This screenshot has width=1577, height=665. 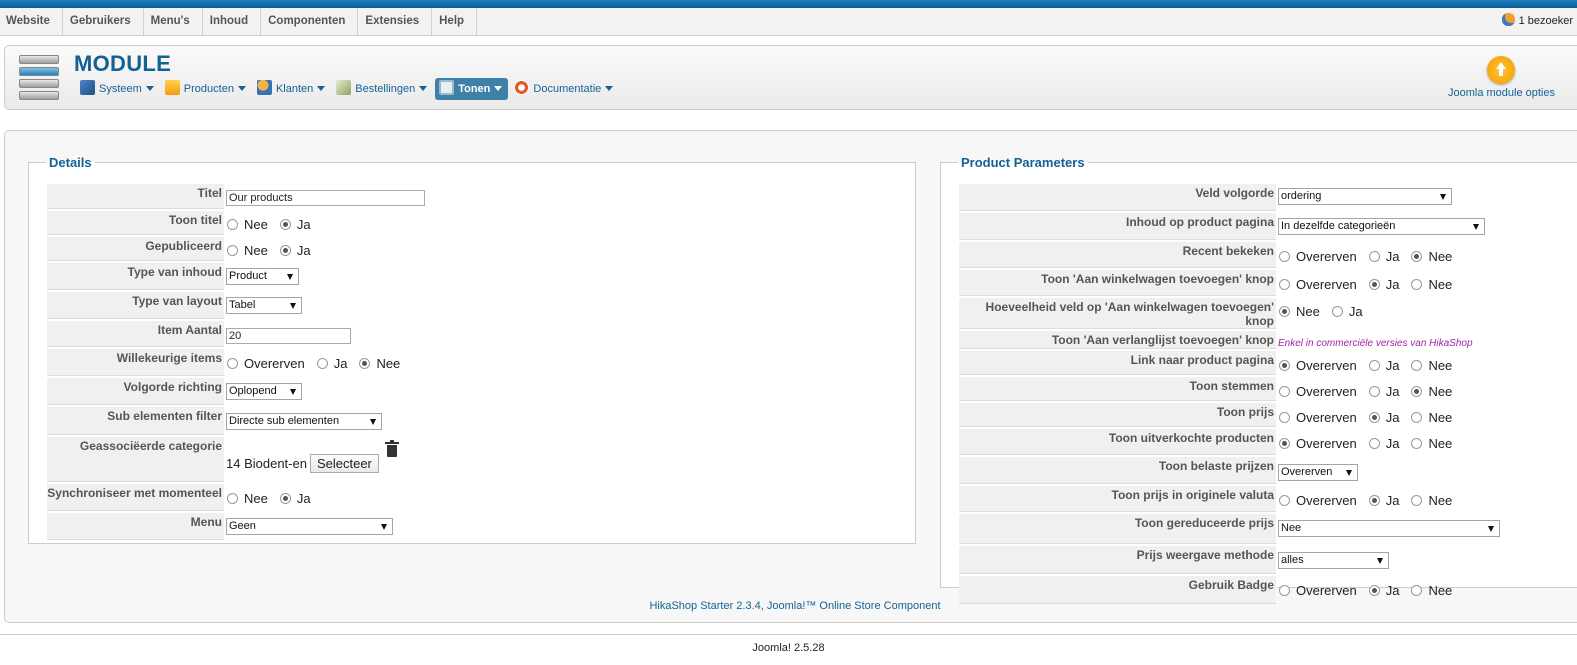 I want to click on stemmen-nee-radio, so click(x=1417, y=391).